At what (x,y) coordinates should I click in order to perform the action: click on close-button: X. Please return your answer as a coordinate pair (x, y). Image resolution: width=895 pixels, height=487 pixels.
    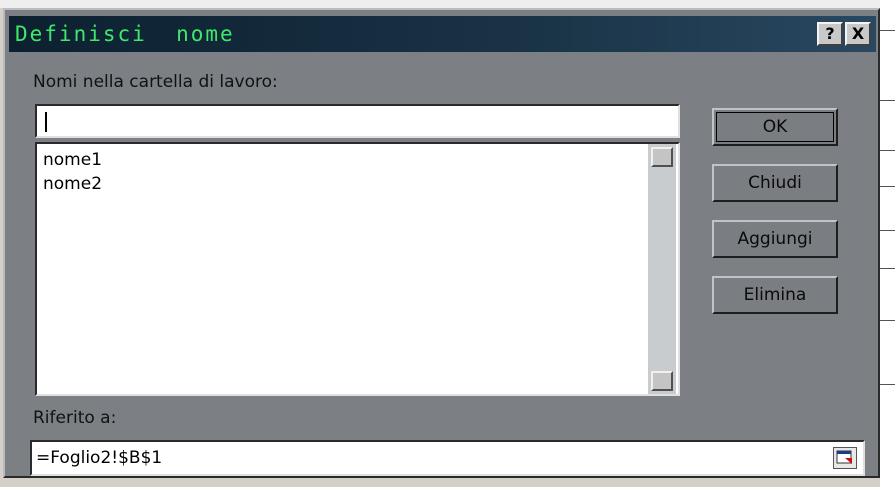
    Looking at the image, I should click on (858, 34).